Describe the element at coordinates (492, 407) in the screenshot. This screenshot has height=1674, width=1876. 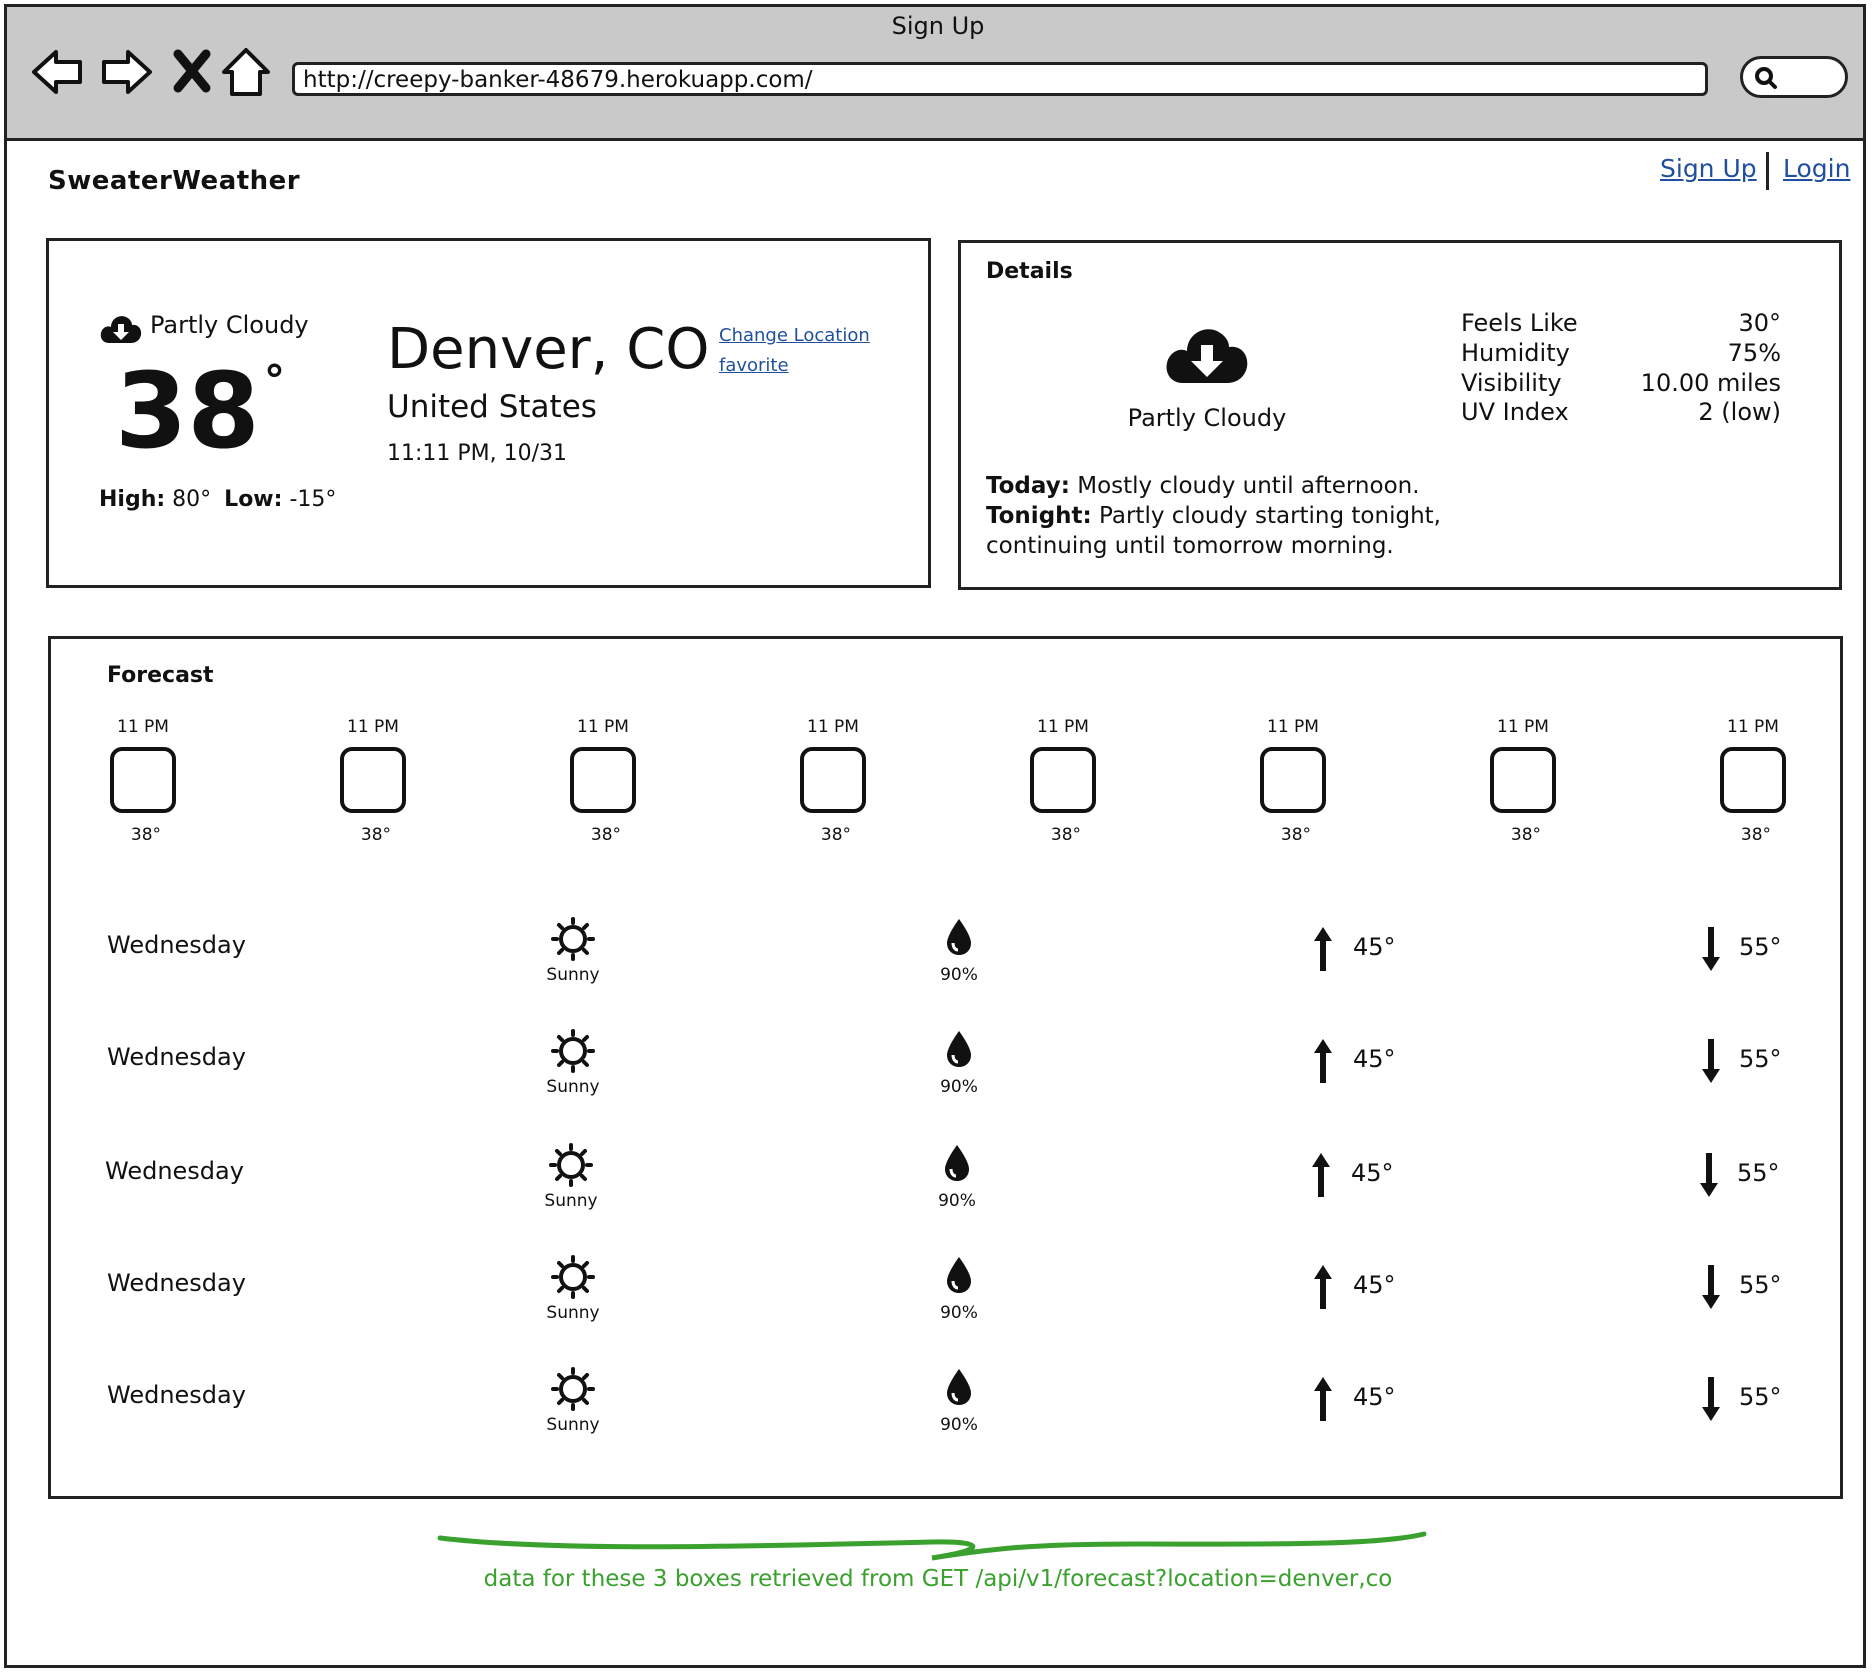
I see `country-name: United States` at that location.